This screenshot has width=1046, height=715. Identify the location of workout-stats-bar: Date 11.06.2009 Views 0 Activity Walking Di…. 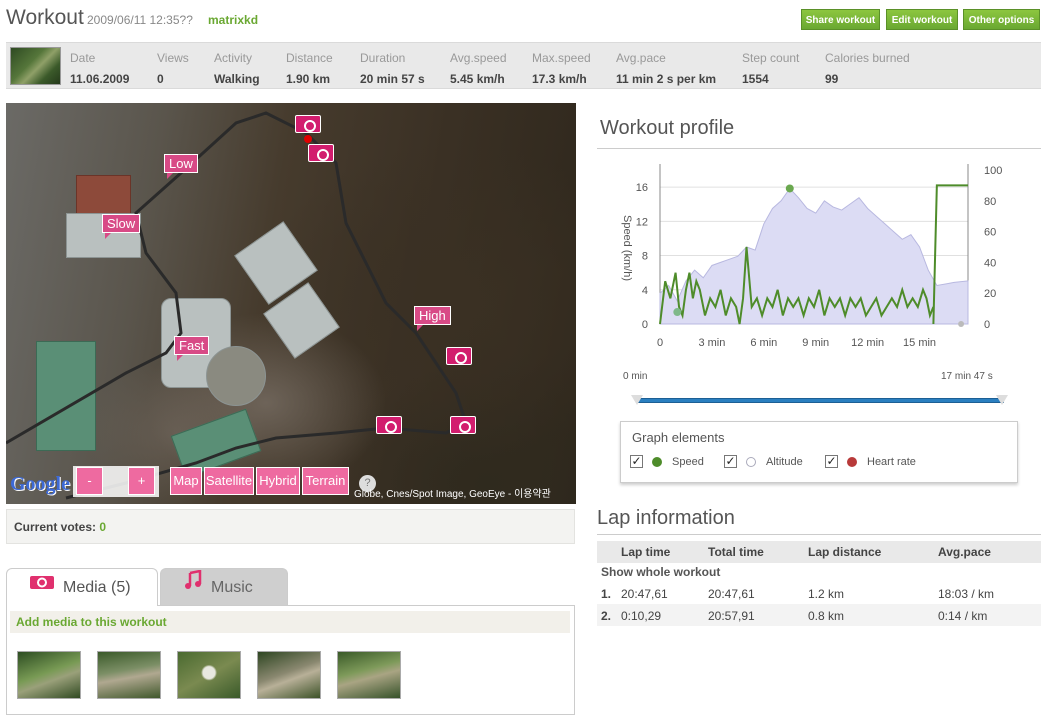
(523, 65).